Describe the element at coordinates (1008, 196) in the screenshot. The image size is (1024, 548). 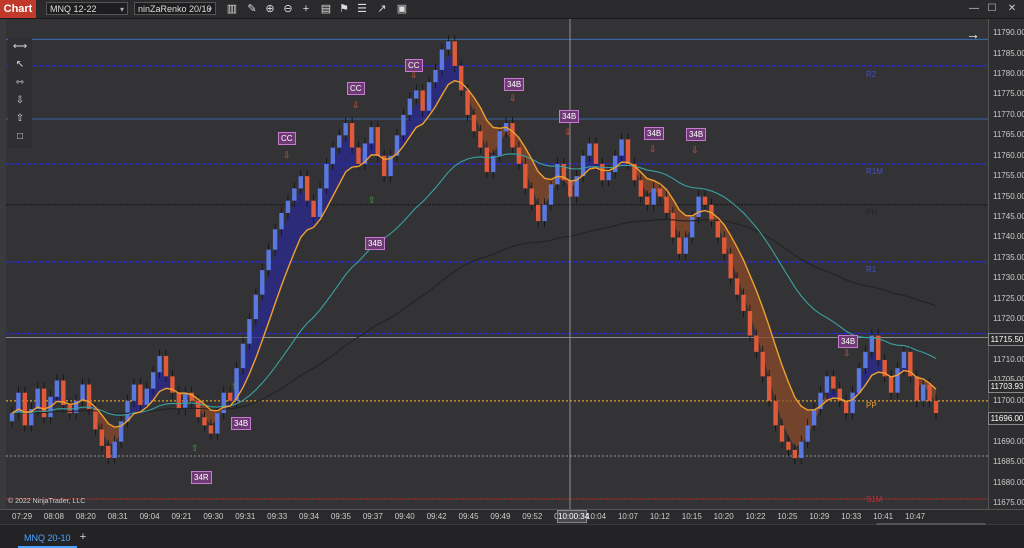
I see `price-axis-label: 11750.00` at that location.